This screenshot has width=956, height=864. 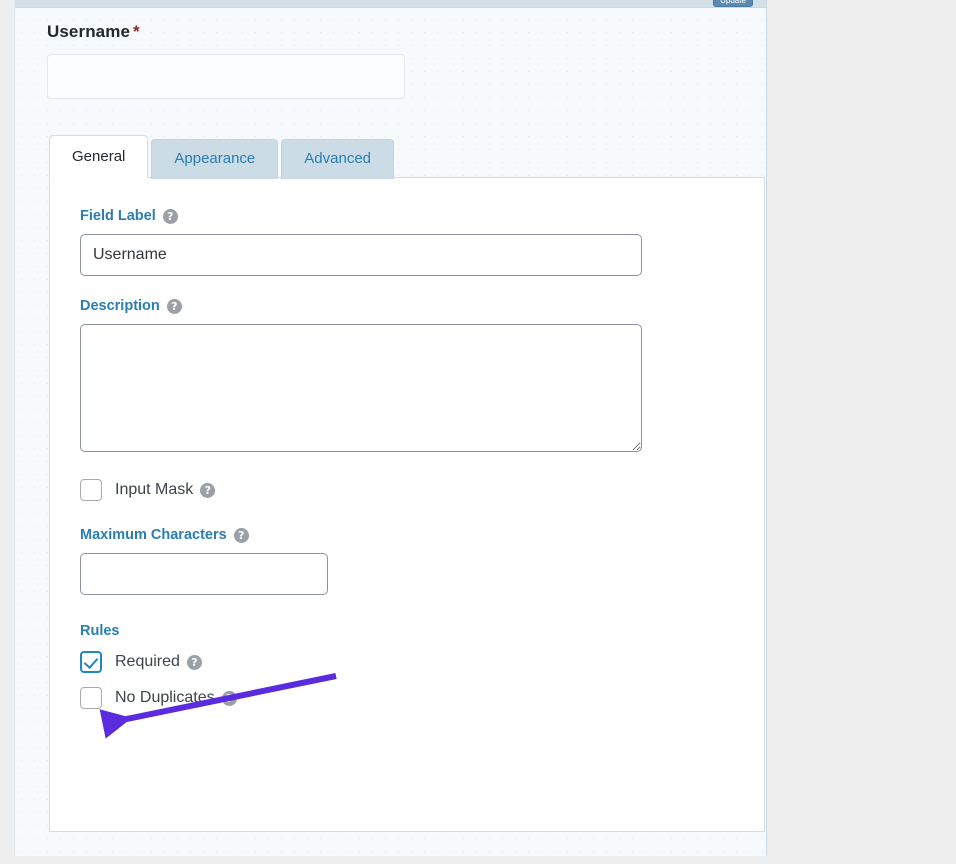 What do you see at coordinates (406, 32) in the screenshot?
I see `preview-field-label: Username *` at bounding box center [406, 32].